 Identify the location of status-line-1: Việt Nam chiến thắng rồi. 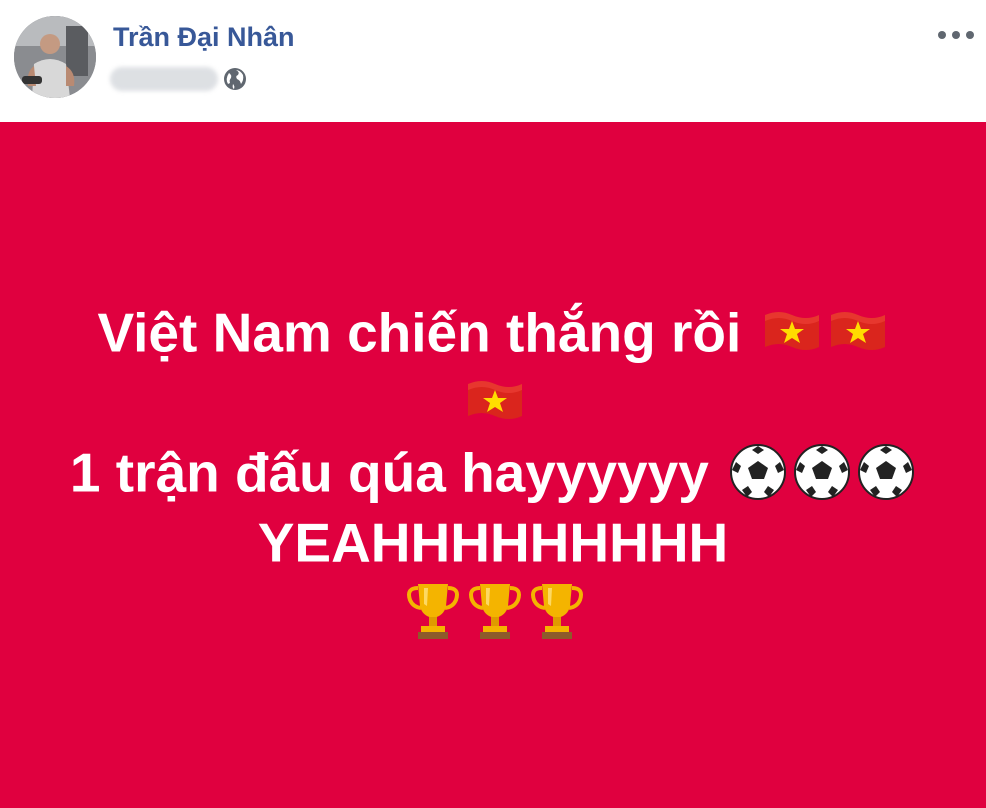
(493, 328).